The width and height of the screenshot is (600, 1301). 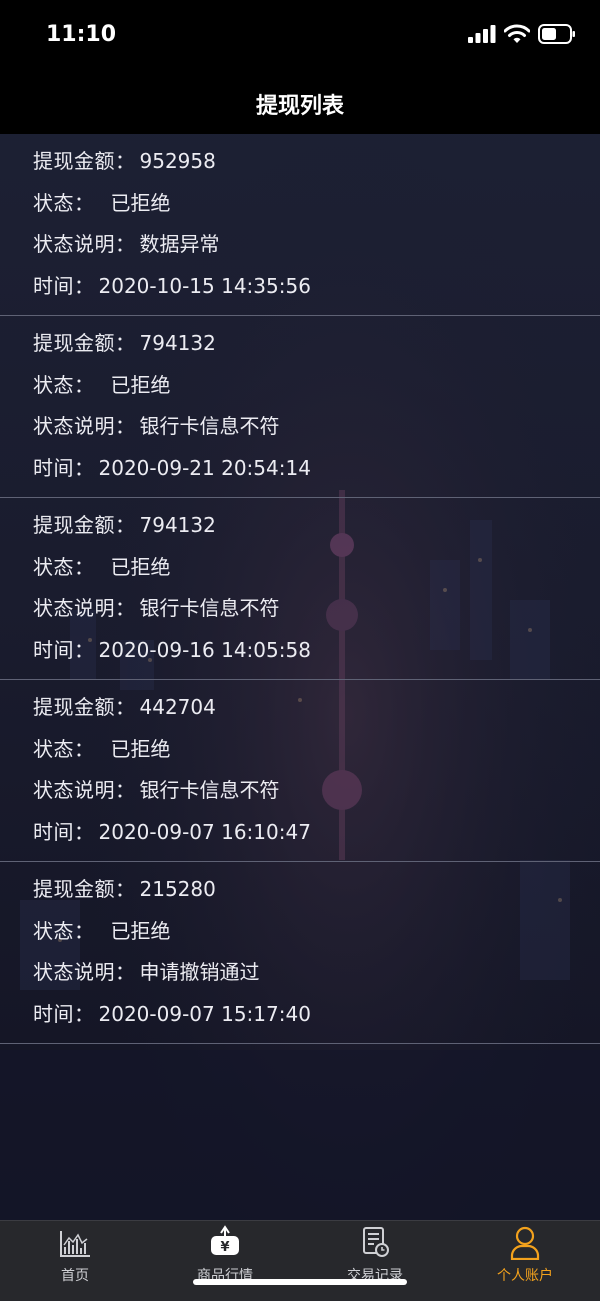 I want to click on amount-value: 442704, so click(x=177, y=707).